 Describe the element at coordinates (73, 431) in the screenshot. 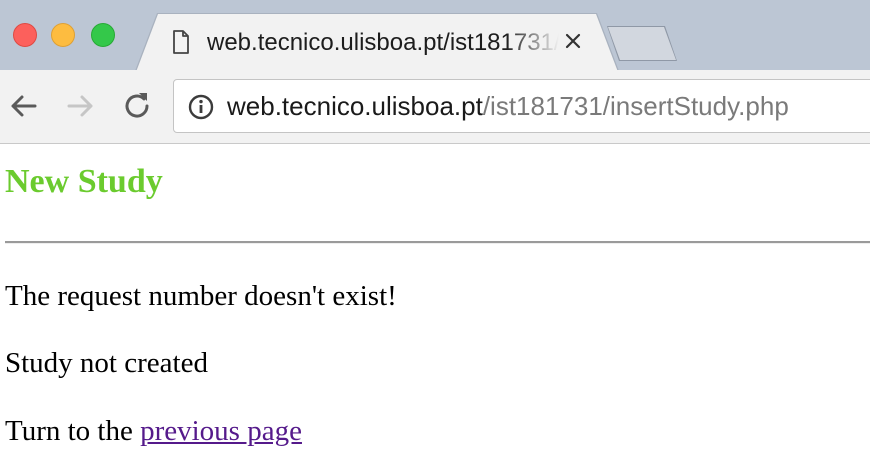

I see `return-prefix-text: Turn to the` at that location.